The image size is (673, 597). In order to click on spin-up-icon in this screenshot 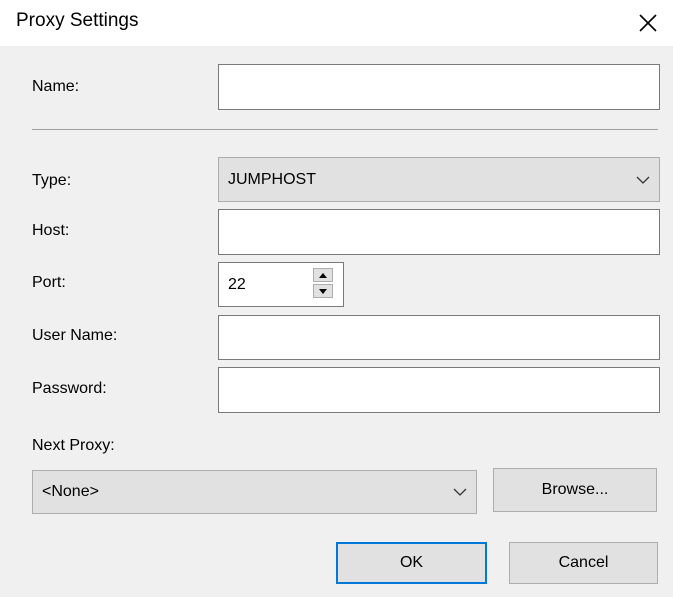, I will do `click(323, 275)`.